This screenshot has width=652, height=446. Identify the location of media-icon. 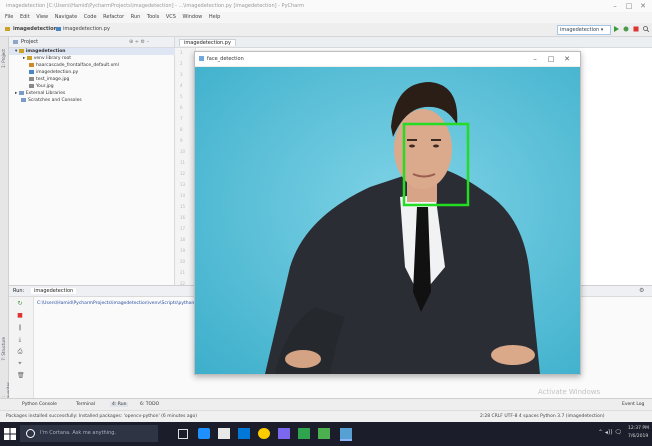
(284, 433).